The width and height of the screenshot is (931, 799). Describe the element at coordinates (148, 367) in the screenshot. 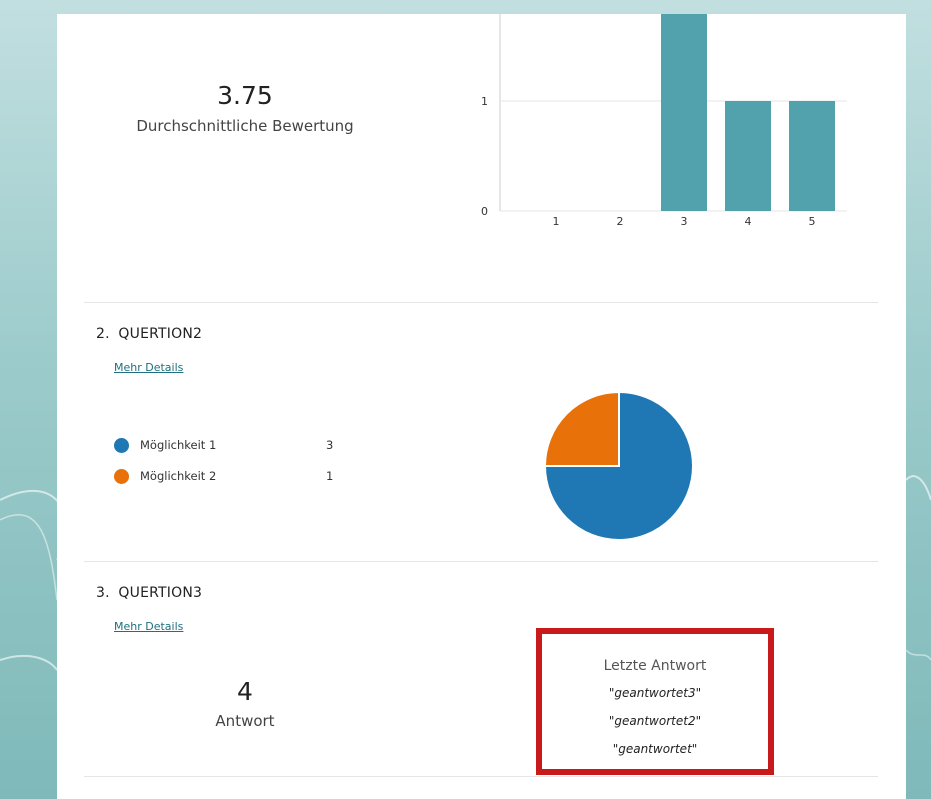

I see `question-2-more-details-link: Mehr Details` at that location.